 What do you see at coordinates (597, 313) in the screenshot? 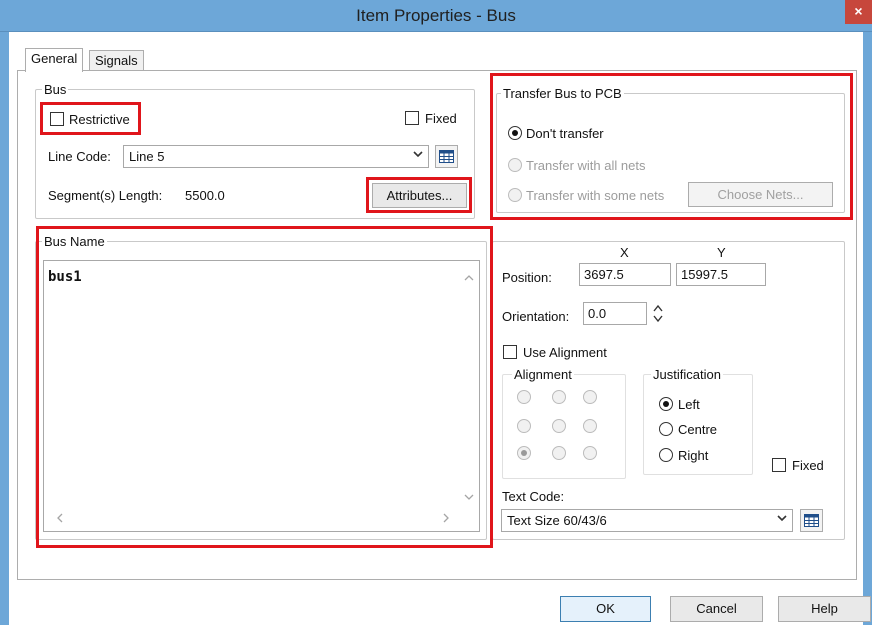
I see `orientation-value: 0.0` at bounding box center [597, 313].